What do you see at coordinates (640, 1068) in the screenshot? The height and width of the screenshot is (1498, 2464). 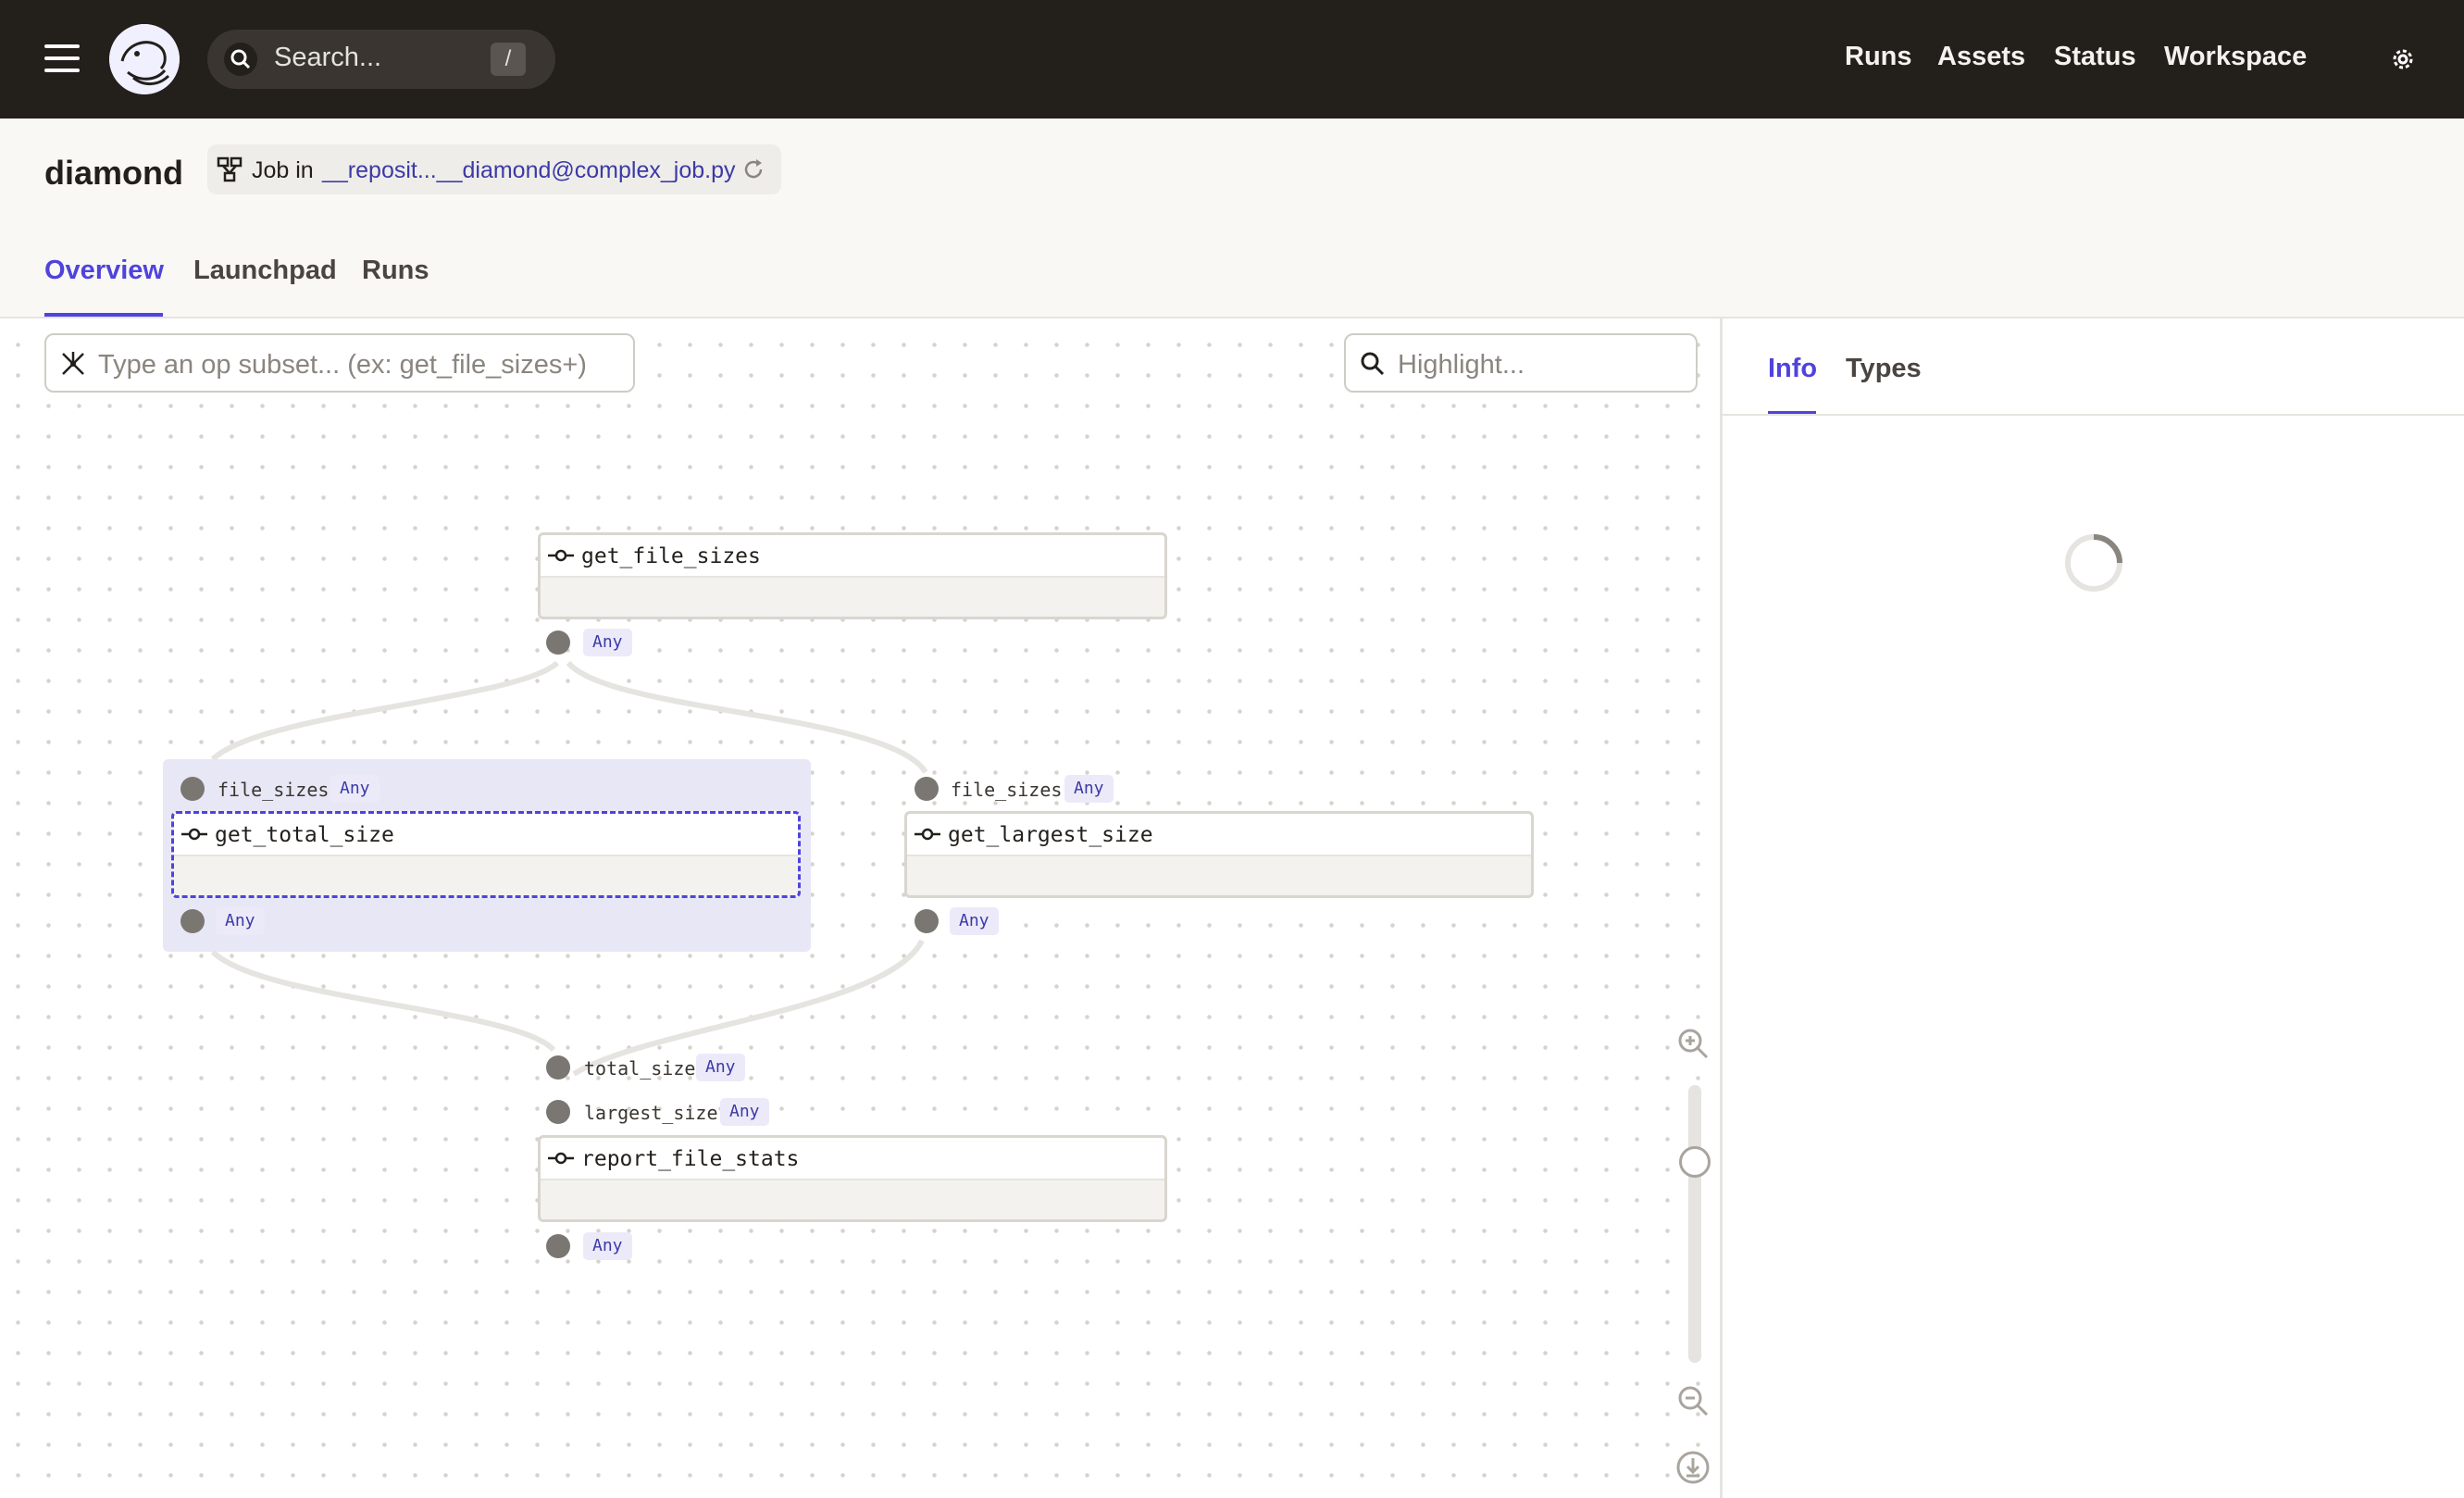 I see `input-name: total_size` at bounding box center [640, 1068].